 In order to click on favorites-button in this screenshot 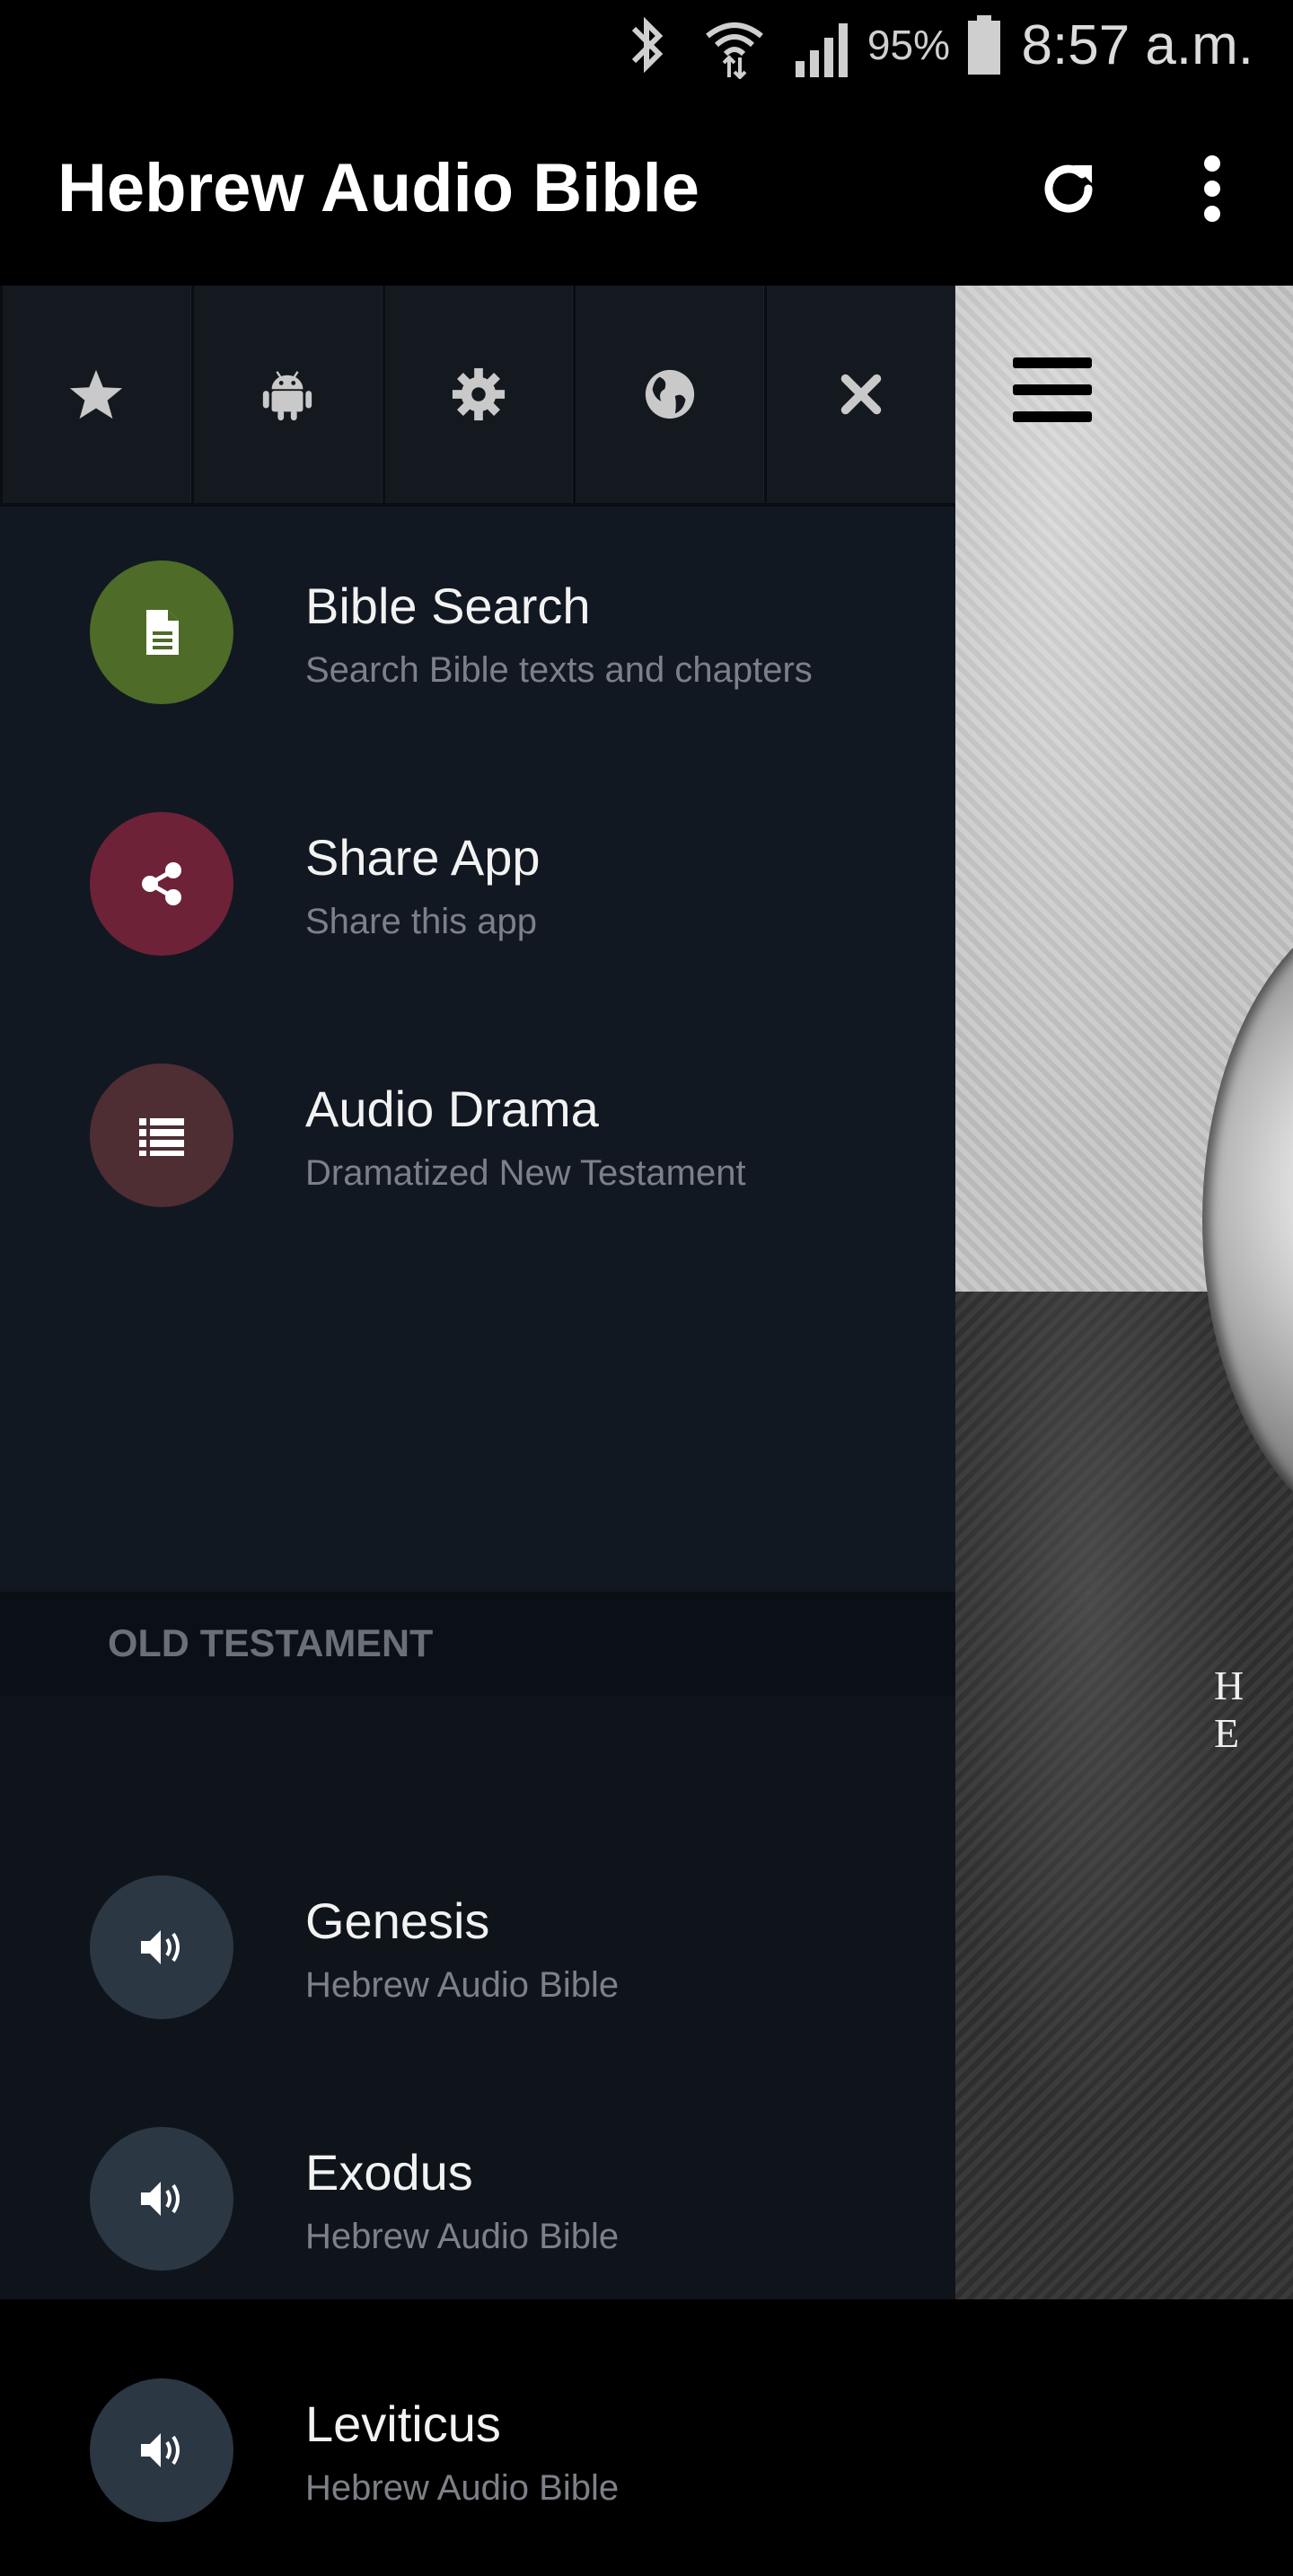, I will do `click(95, 394)`.